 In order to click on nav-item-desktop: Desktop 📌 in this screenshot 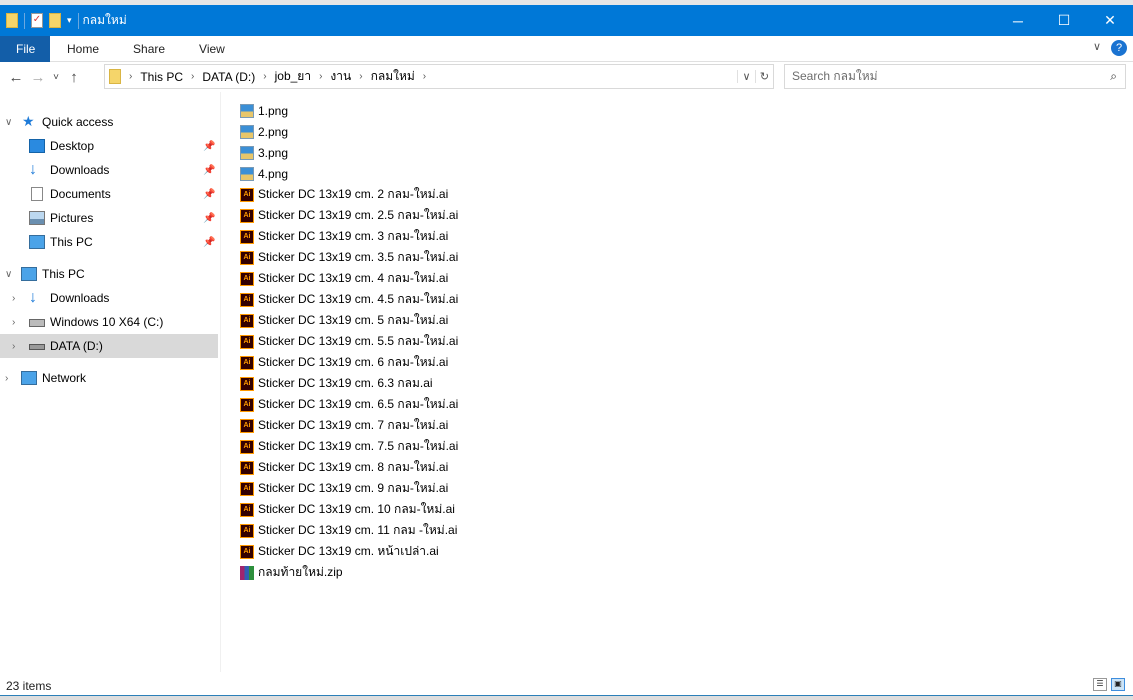, I will do `click(109, 146)`.